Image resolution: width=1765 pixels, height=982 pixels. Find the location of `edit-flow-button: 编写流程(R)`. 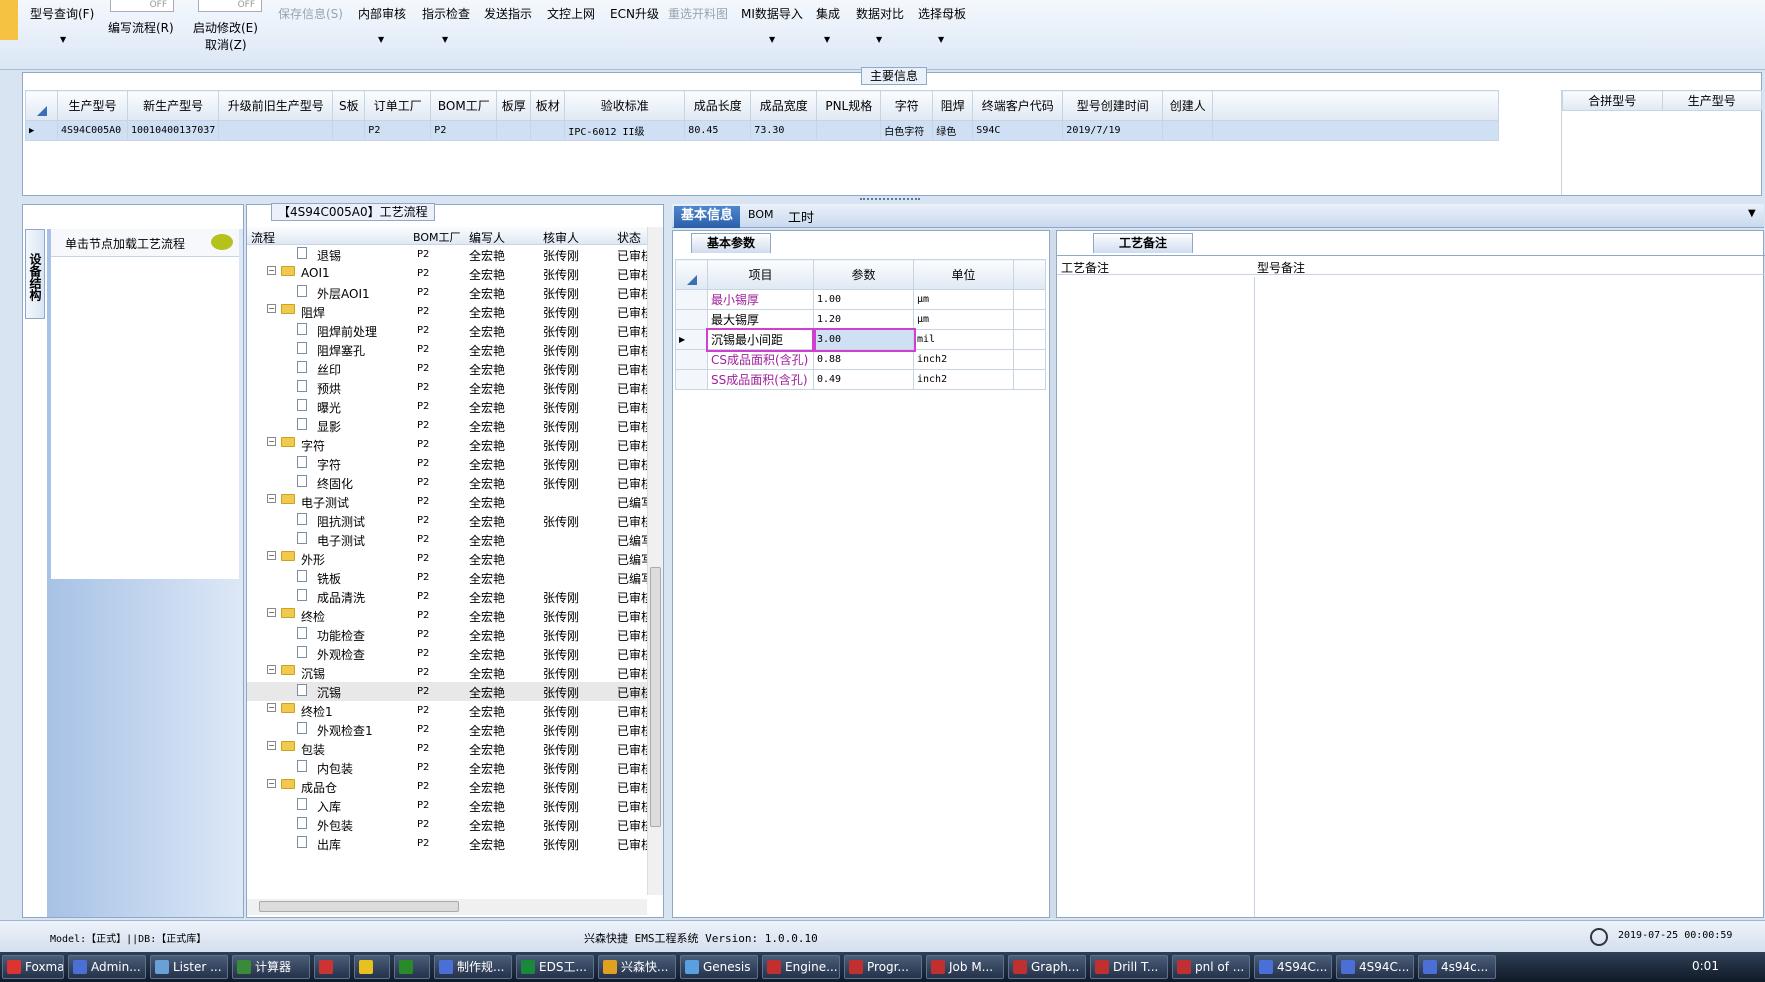

edit-flow-button: 编写流程(R) is located at coordinates (141, 27).